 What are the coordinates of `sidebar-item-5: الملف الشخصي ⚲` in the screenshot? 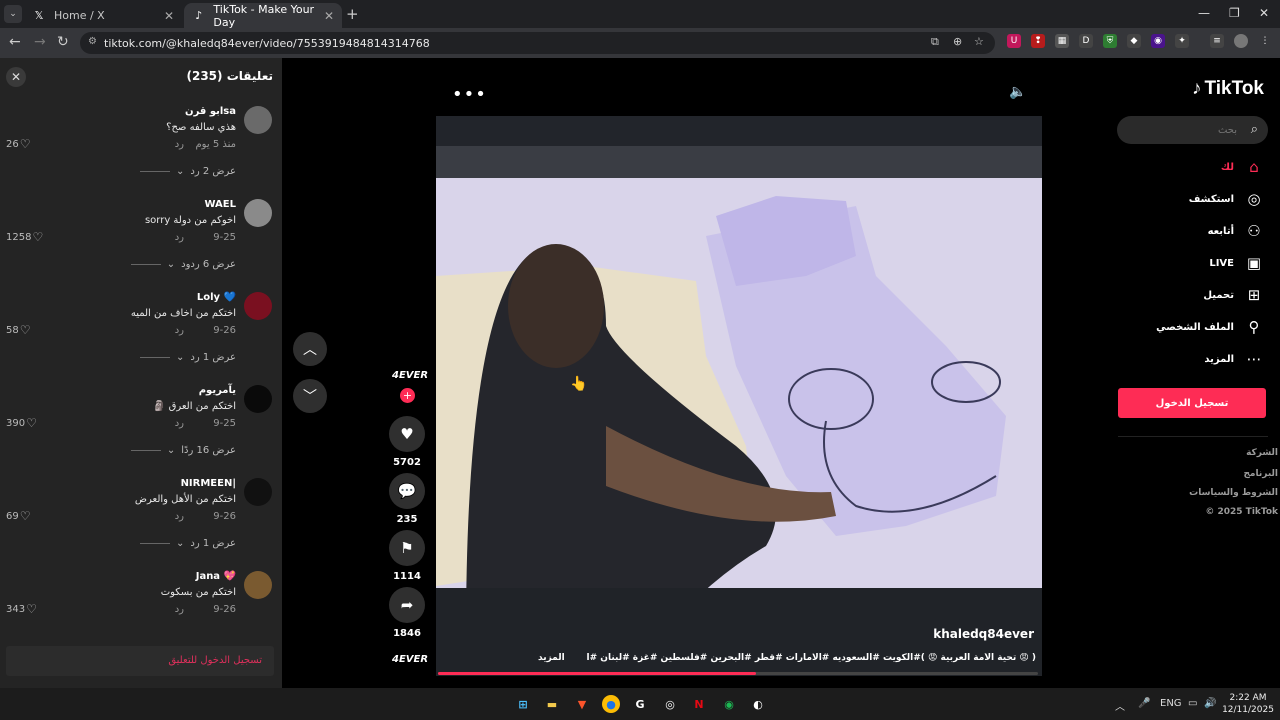 It's located at (1210, 327).